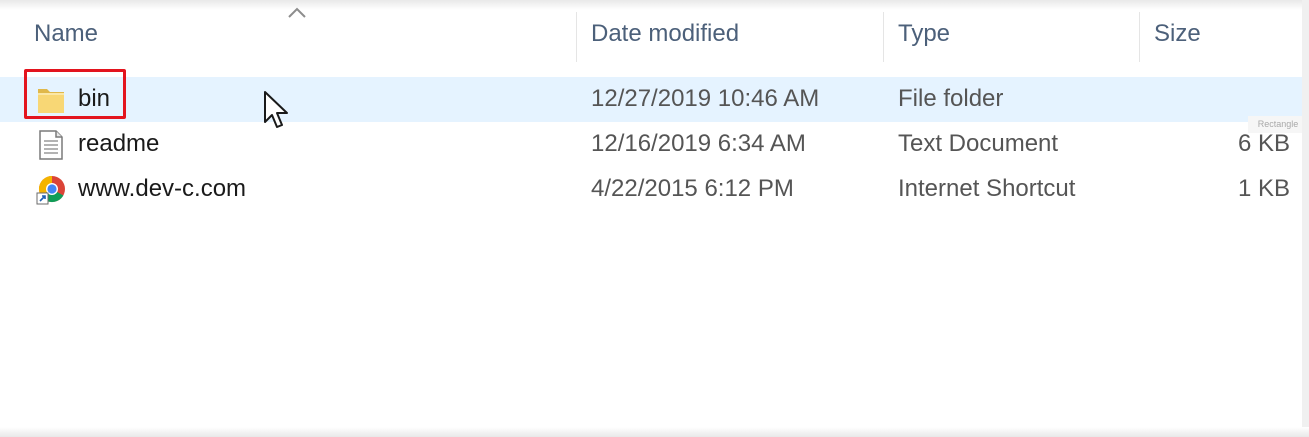  Describe the element at coordinates (978, 143) in the screenshot. I see `file-type: Text Document` at that location.